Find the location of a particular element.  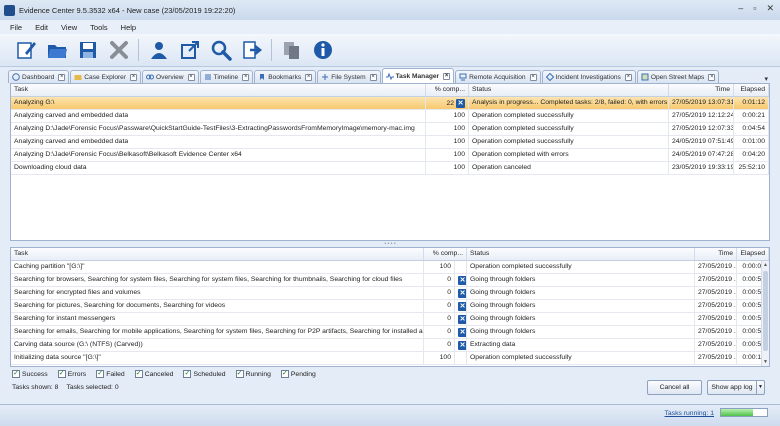

menu-file: File is located at coordinates (16, 27).